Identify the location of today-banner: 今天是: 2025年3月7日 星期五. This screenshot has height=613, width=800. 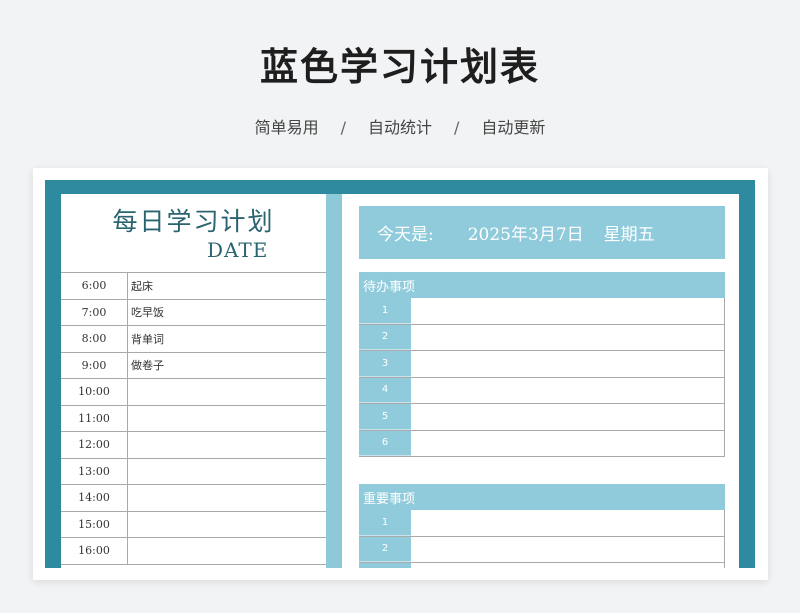
(542, 232).